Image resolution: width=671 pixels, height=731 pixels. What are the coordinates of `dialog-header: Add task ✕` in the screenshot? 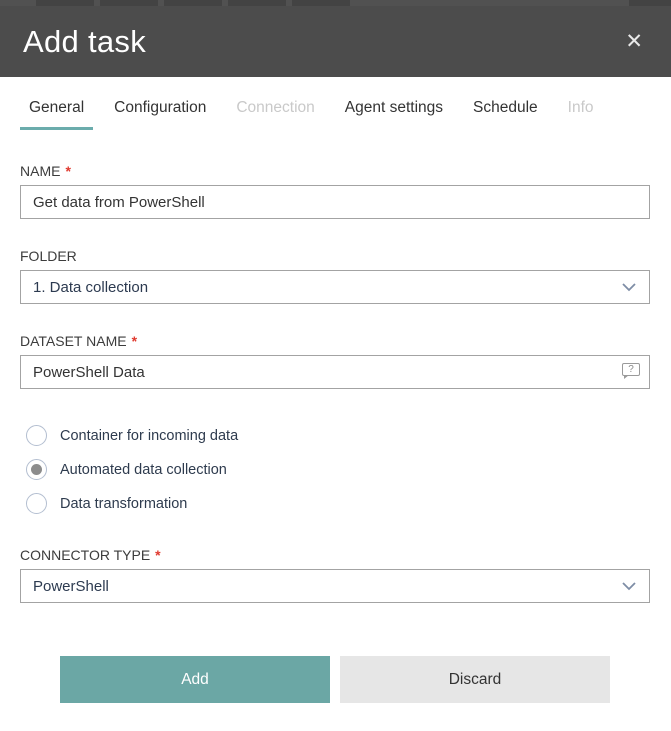 It's located at (335, 41).